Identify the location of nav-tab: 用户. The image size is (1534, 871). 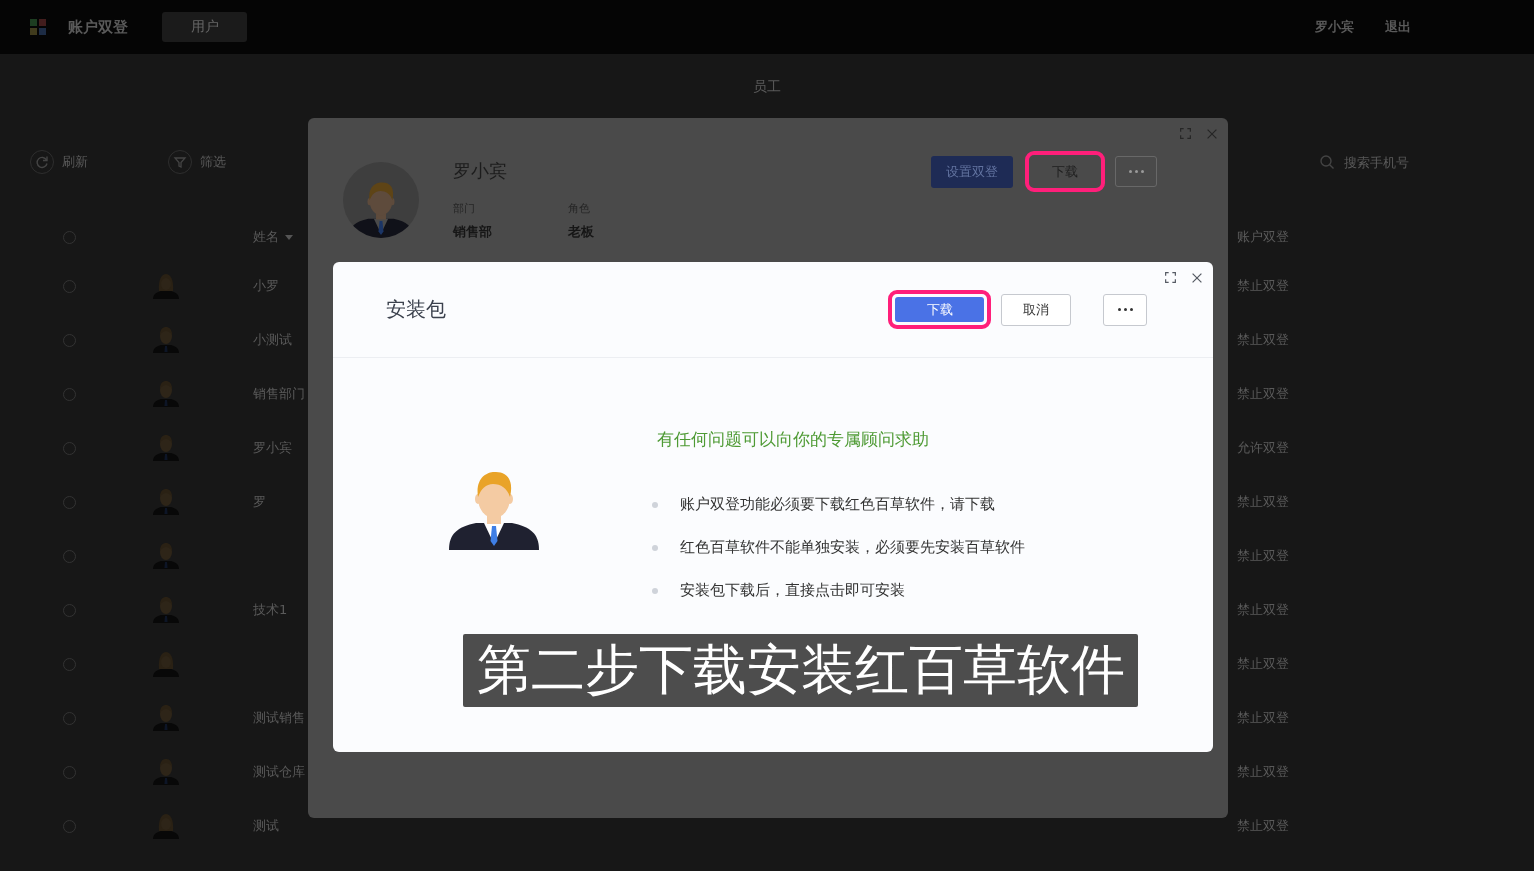
(204, 27).